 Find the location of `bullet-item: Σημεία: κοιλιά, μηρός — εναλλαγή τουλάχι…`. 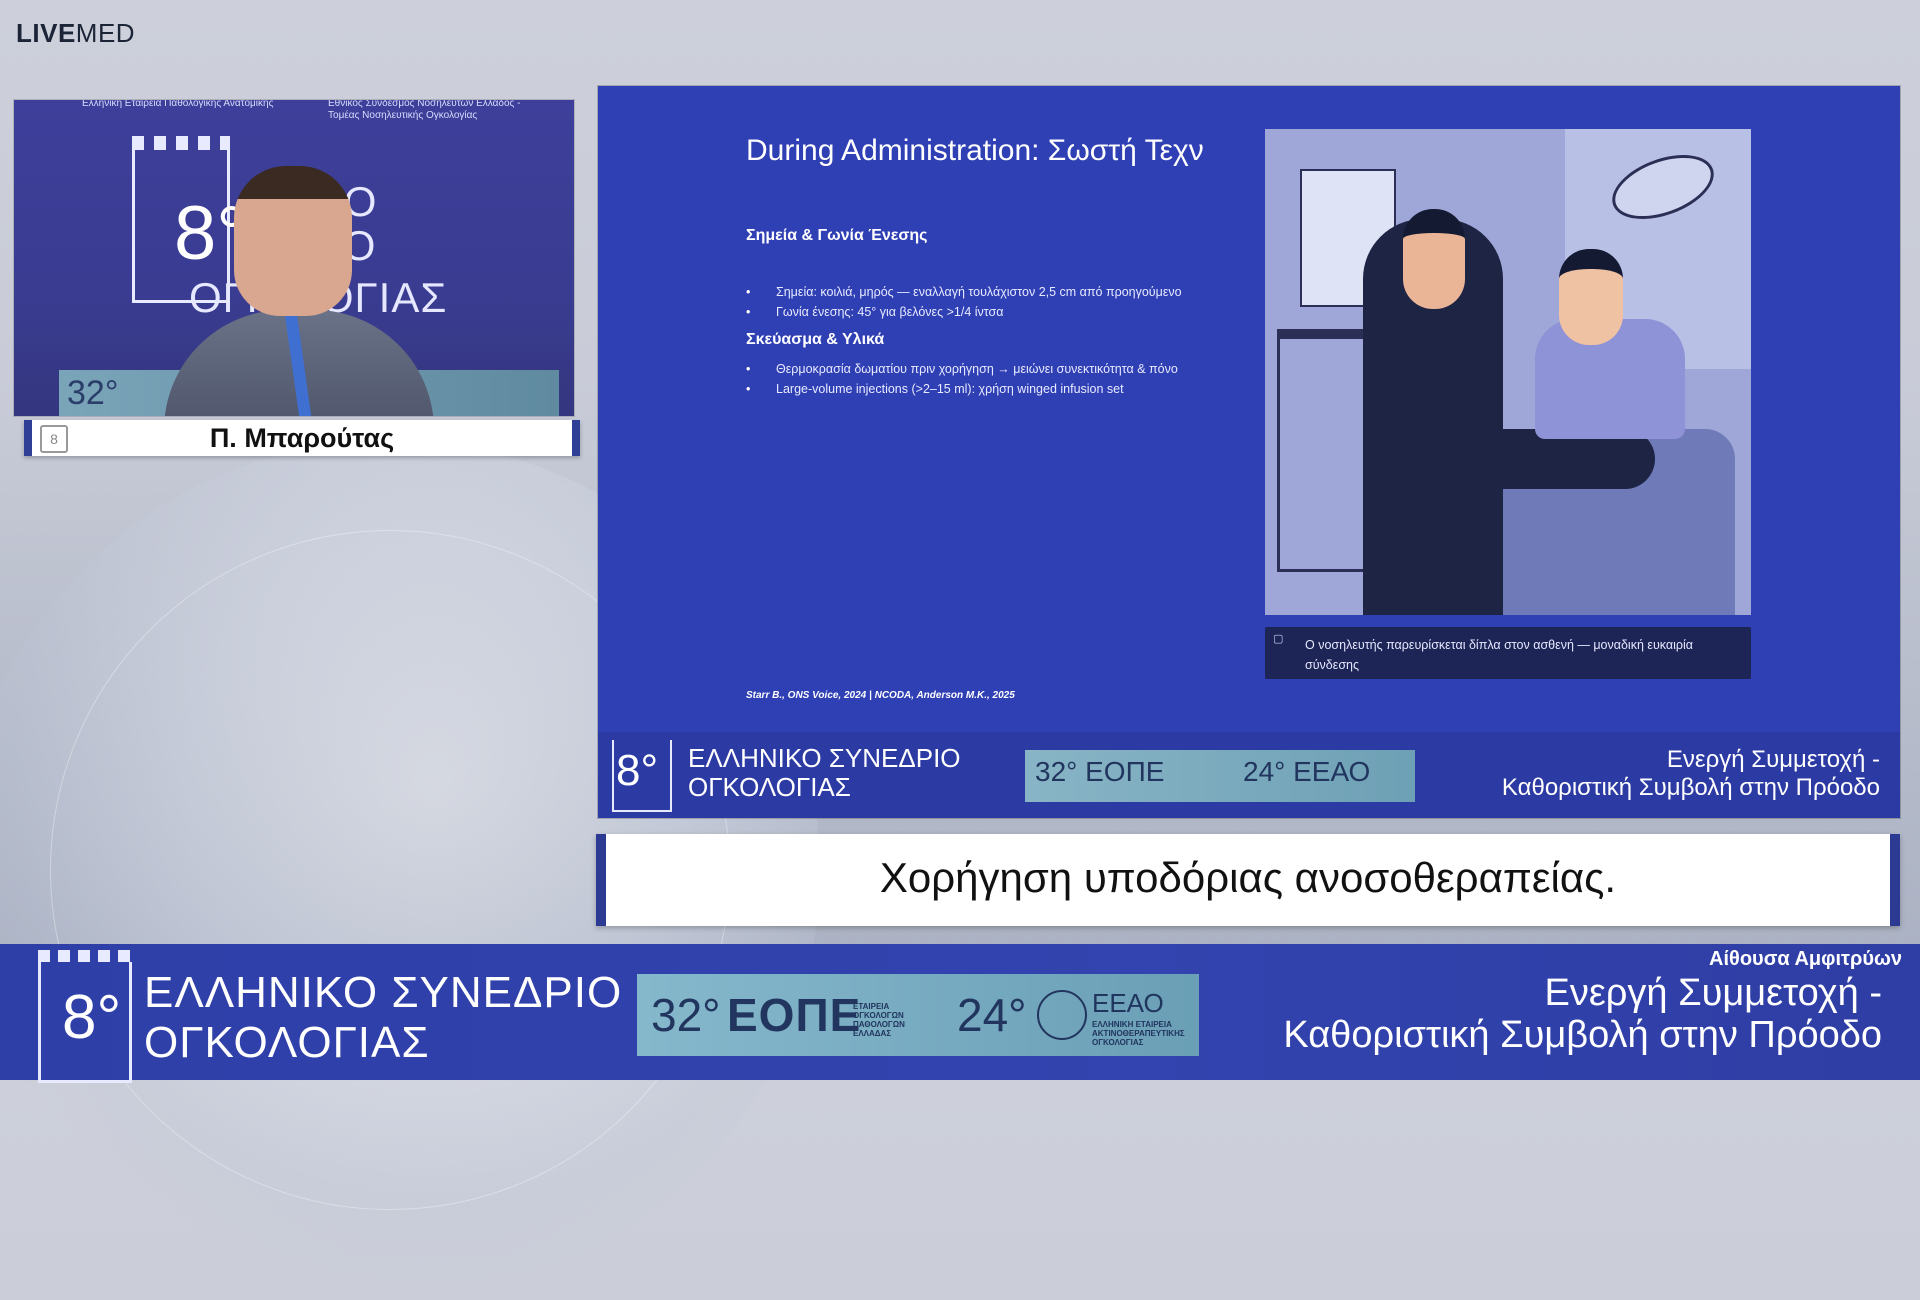

bullet-item: Σημεία: κοιλιά, μηρός — εναλλαγή τουλάχι… is located at coordinates (964, 292).